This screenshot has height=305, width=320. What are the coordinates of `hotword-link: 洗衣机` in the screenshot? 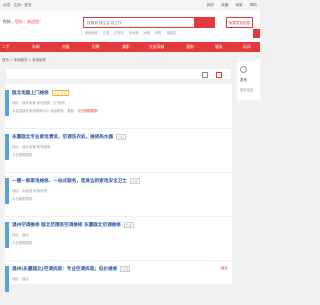 It's located at (119, 33).